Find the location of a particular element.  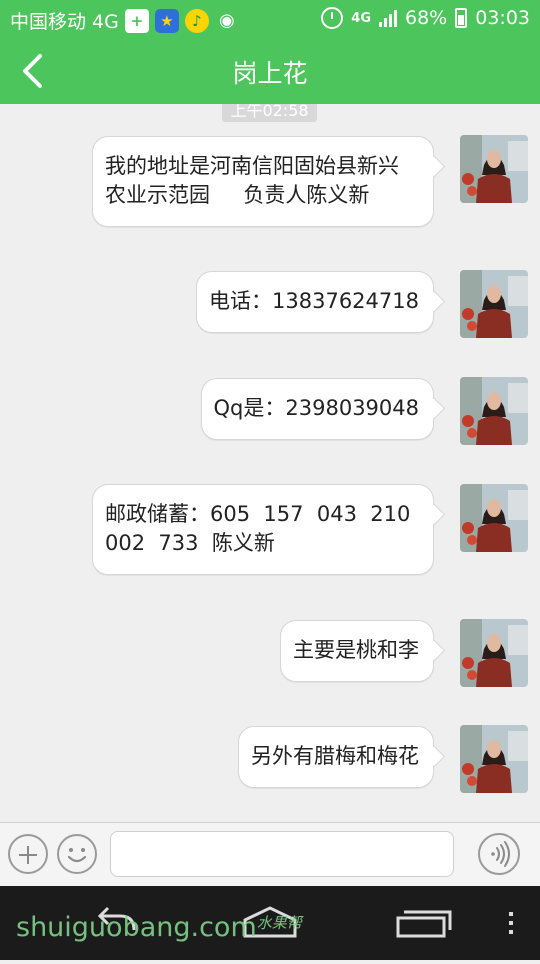

health-app-icon: + is located at coordinates (136, 20).